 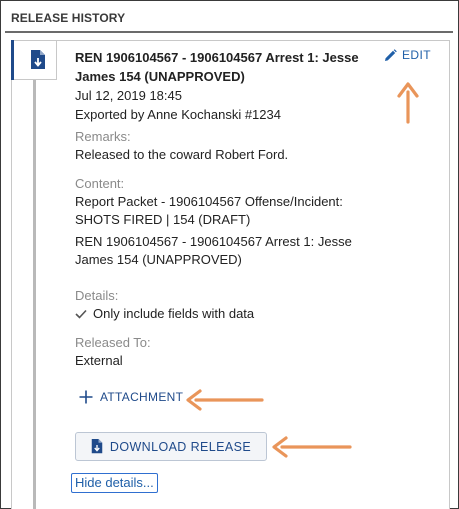 I want to click on annotation-arrow-up, so click(x=408, y=103).